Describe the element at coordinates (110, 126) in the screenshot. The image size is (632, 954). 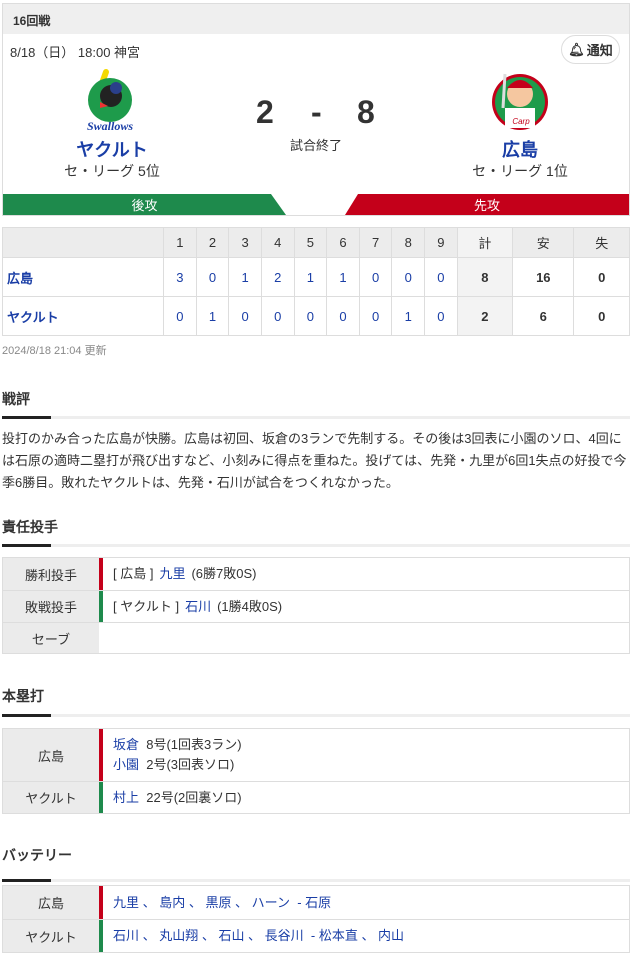
I see `svg-text: Swallows` at that location.